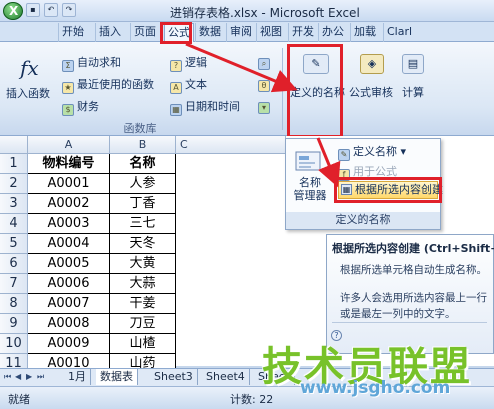  What do you see at coordinates (143, 264) in the screenshot?
I see `cell-material-name: 大黄` at bounding box center [143, 264].